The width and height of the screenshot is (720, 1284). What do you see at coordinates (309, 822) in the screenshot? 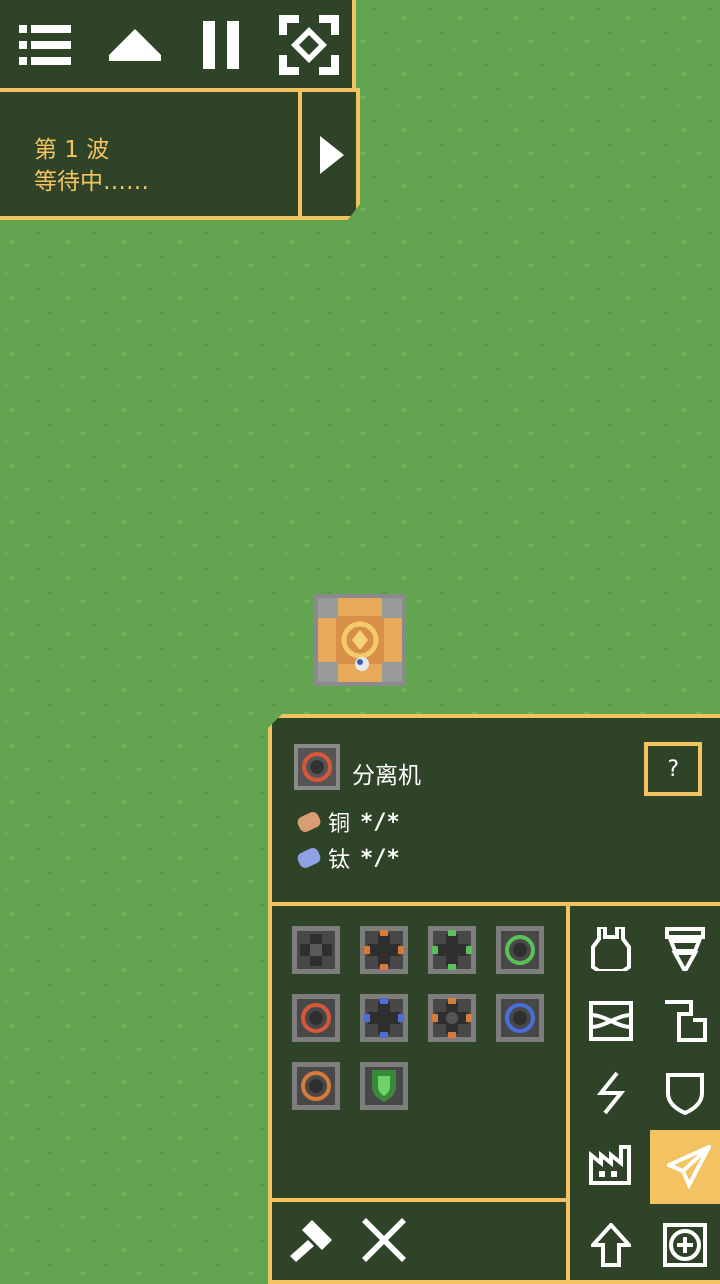
I see `copper-icon` at bounding box center [309, 822].